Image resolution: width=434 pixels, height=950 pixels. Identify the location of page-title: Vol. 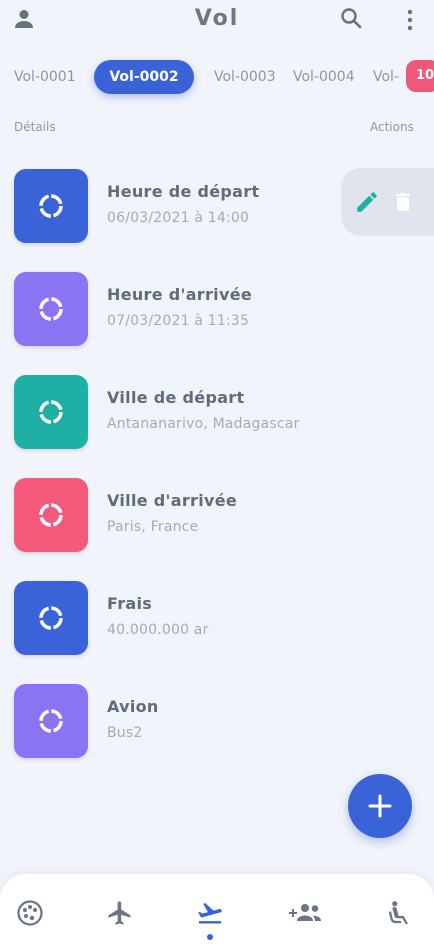
(217, 18).